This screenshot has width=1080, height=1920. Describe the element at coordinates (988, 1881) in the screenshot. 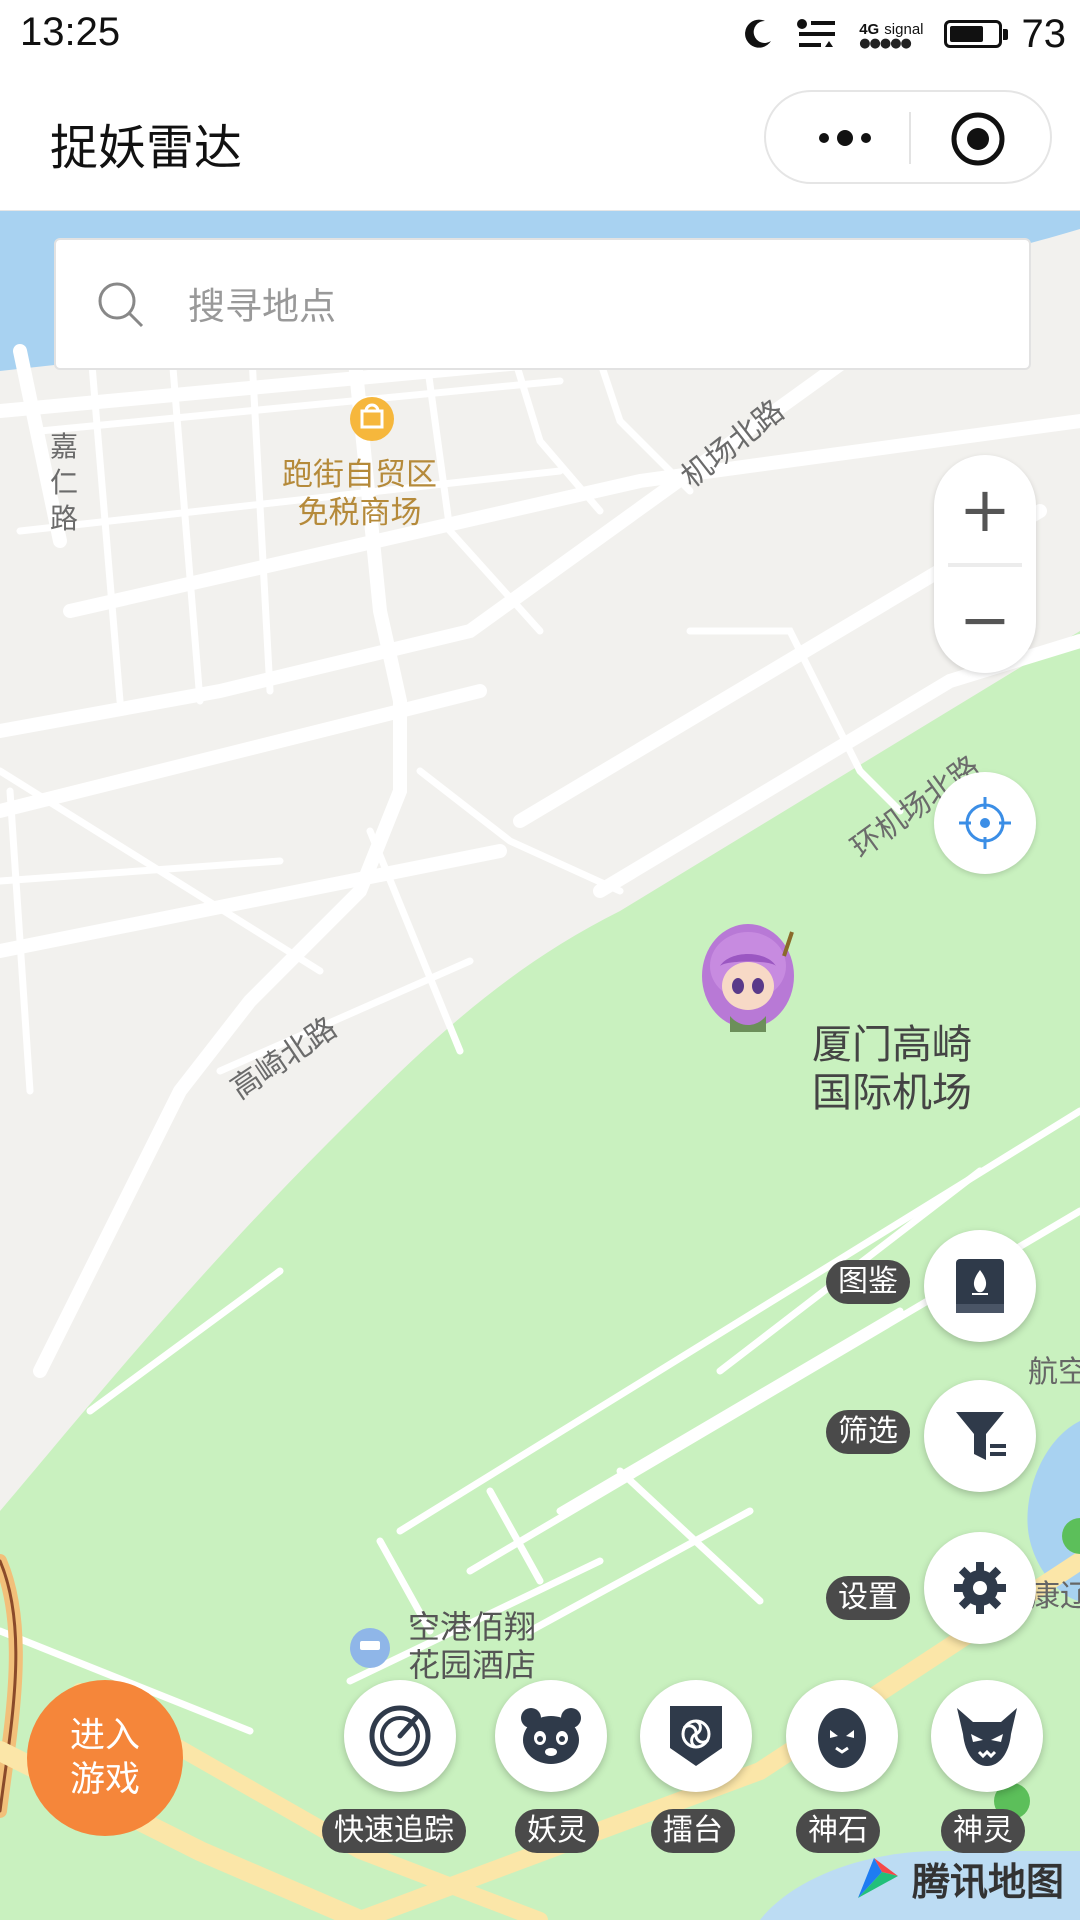

I see `tencent-map-label: 腾讯地图` at that location.